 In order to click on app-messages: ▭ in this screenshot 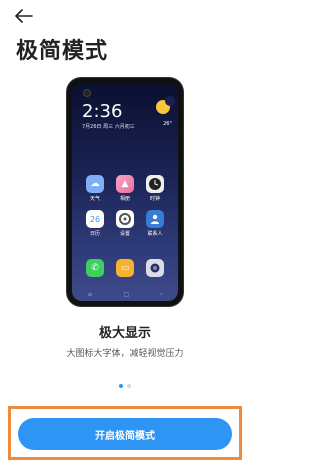, I will do `click(125, 268)`.